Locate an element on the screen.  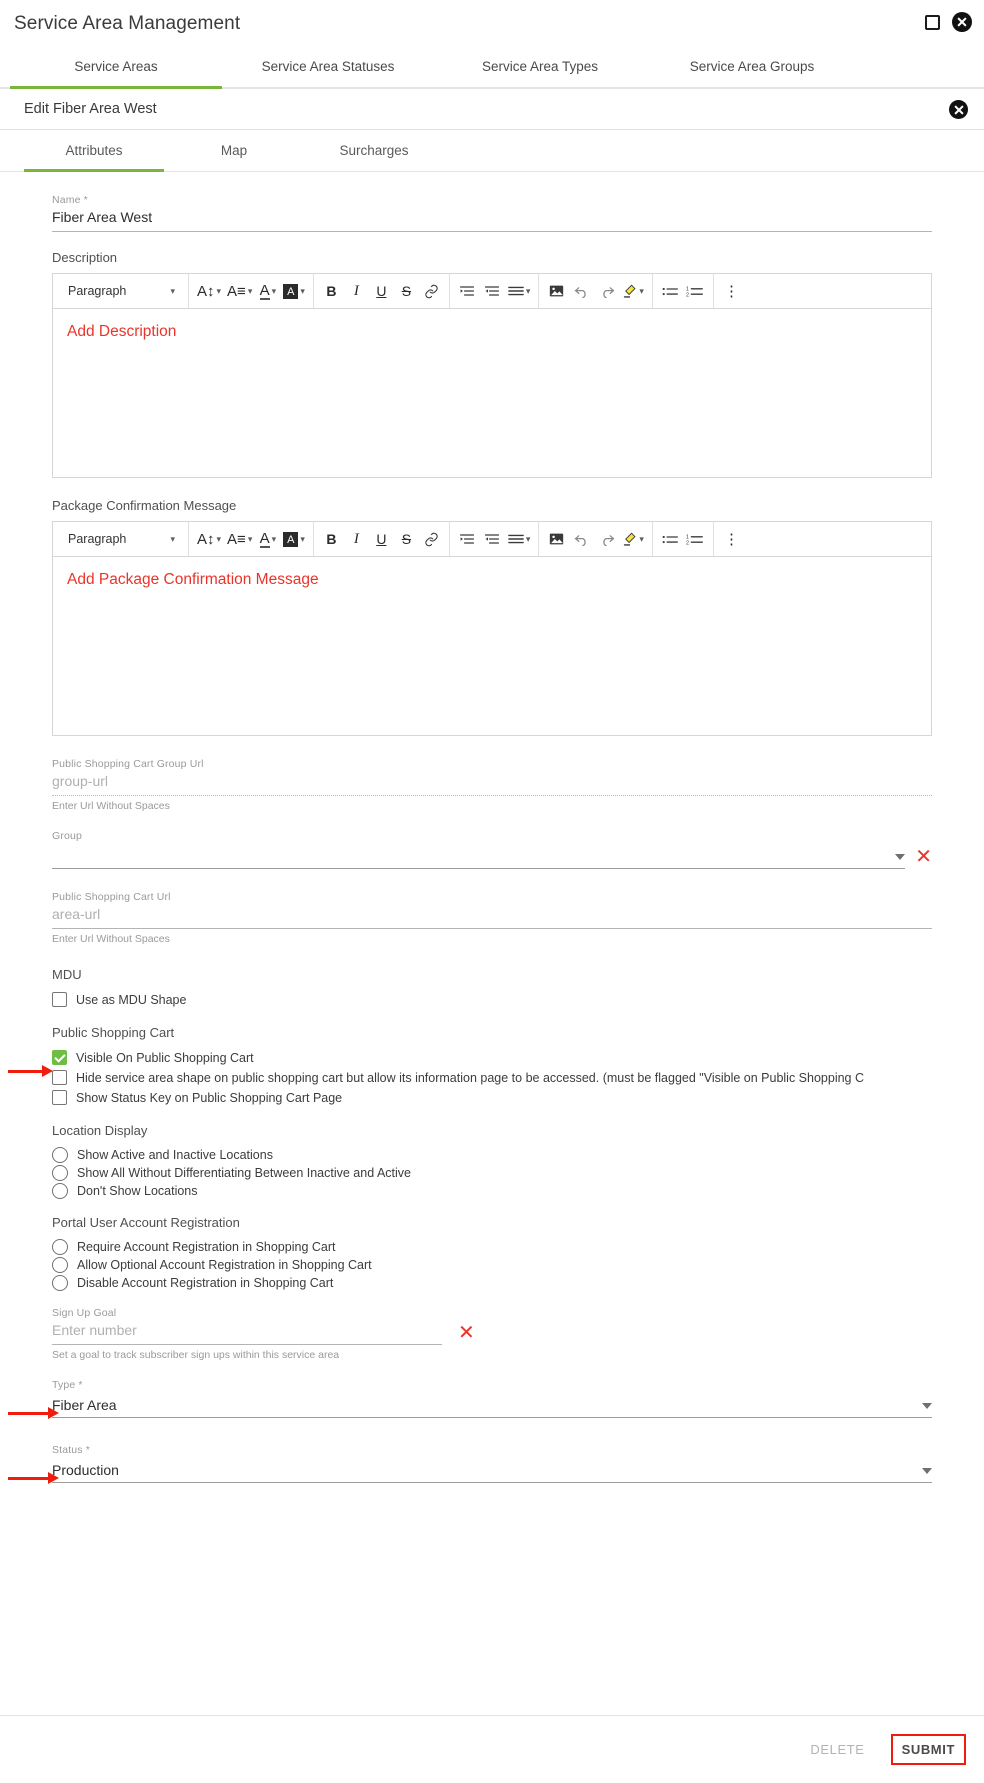
svg-text: 2 is located at coordinates (687, 543).